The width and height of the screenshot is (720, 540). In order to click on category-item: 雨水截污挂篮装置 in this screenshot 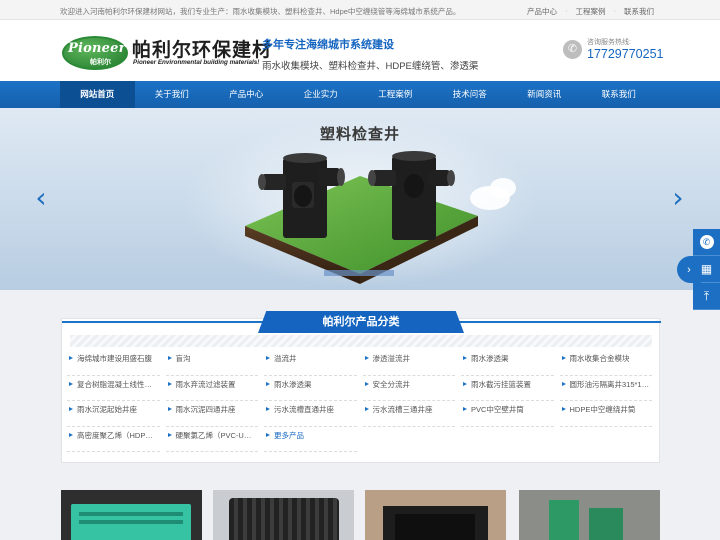, I will do `click(507, 388)`.